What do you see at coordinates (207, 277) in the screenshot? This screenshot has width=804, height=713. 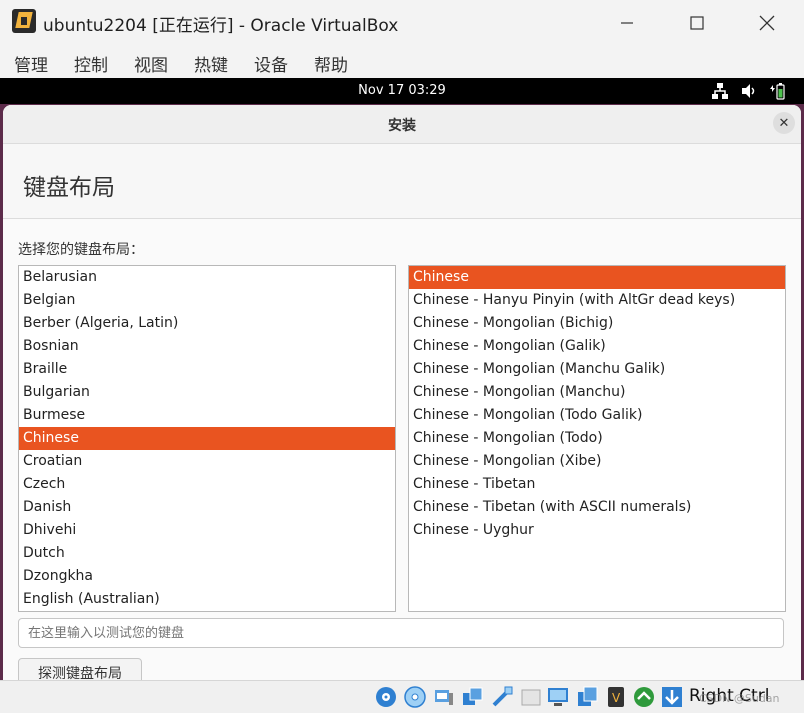 I see `layout-list-item: Belarusian` at bounding box center [207, 277].